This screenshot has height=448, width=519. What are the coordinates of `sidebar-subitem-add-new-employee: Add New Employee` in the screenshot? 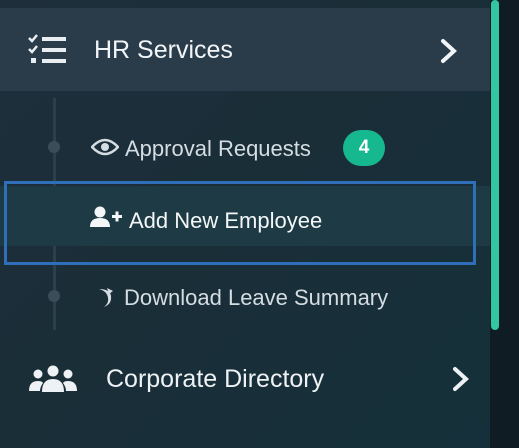 It's located at (245, 216).